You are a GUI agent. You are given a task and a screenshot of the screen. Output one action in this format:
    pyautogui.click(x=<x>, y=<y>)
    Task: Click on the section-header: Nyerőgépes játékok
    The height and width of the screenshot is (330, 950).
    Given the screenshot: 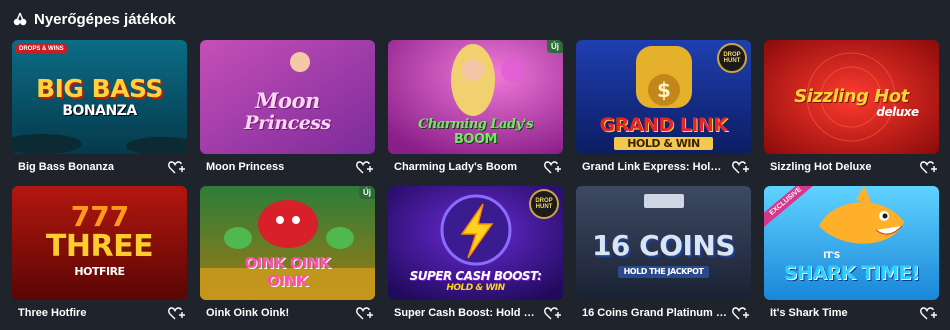 What is the action you would take?
    pyautogui.click(x=94, y=19)
    